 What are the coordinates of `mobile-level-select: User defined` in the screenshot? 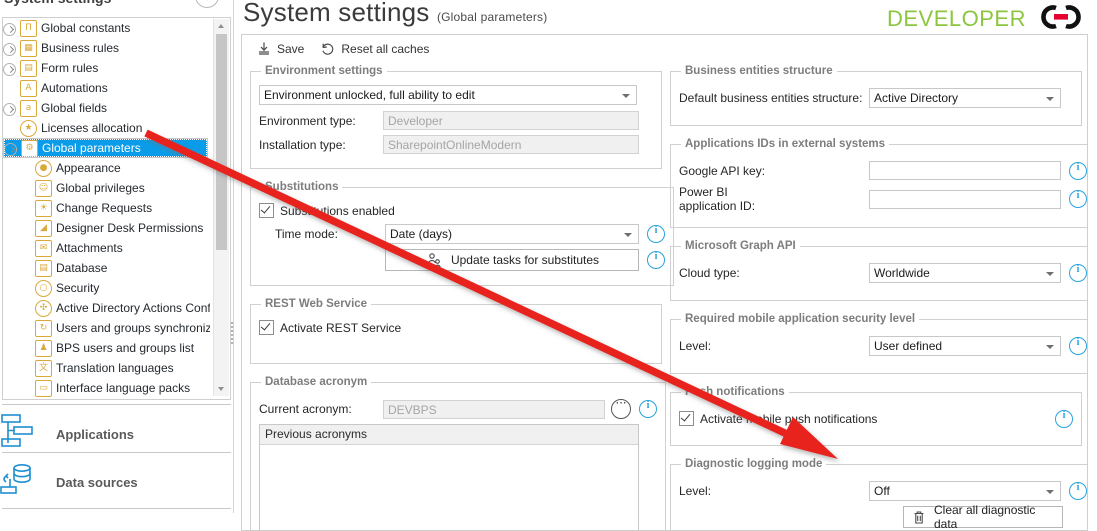 It's located at (965, 346).